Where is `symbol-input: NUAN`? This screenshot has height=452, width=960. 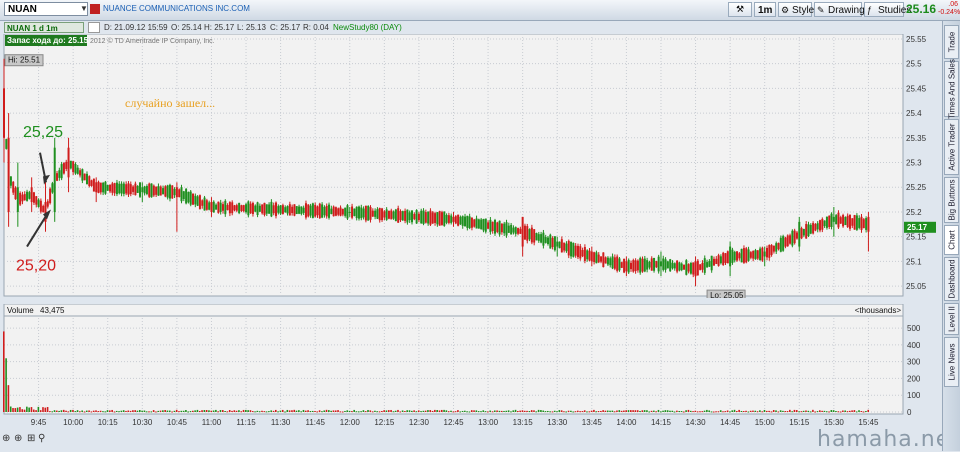
symbol-input: NUAN is located at coordinates (46, 9).